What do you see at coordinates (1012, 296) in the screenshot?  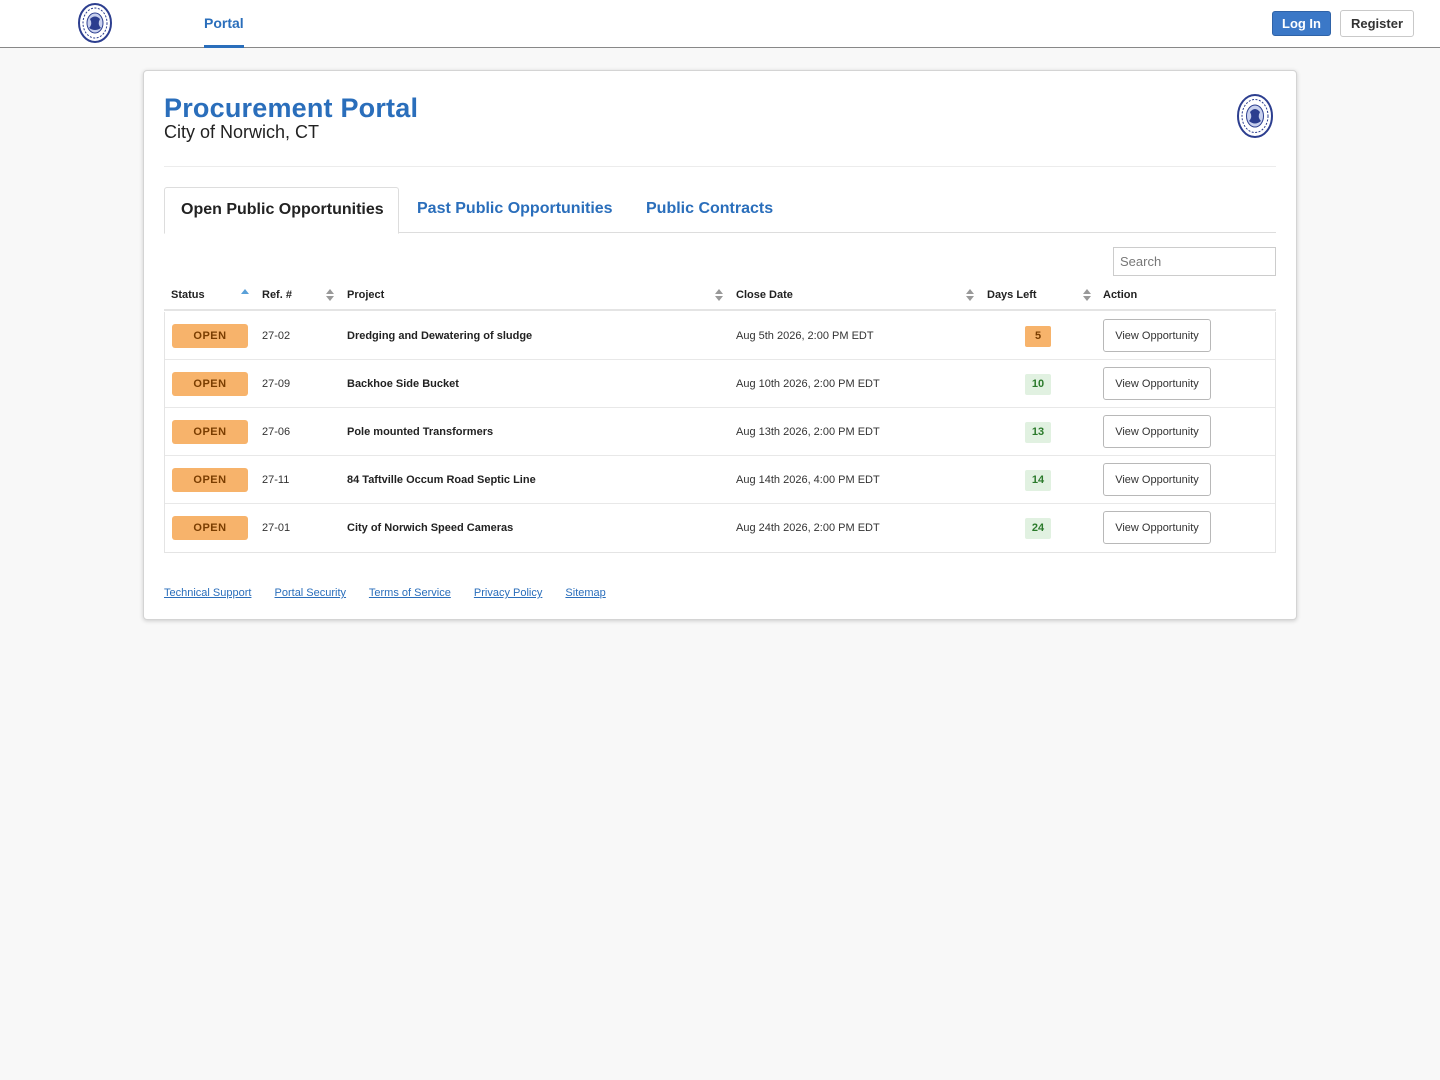 I see `column-header-days-left: Days Left` at bounding box center [1012, 296].